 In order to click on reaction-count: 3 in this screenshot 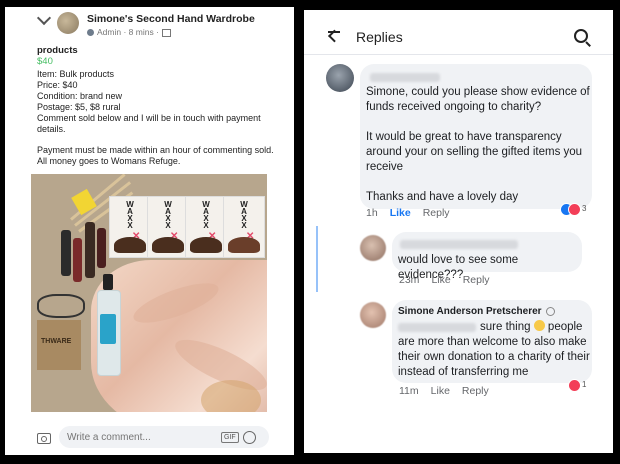, I will do `click(575, 210)`.